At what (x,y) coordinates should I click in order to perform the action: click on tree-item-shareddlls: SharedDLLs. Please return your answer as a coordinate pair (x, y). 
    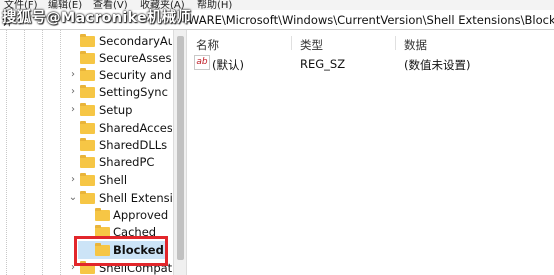
    Looking at the image, I should click on (86, 145).